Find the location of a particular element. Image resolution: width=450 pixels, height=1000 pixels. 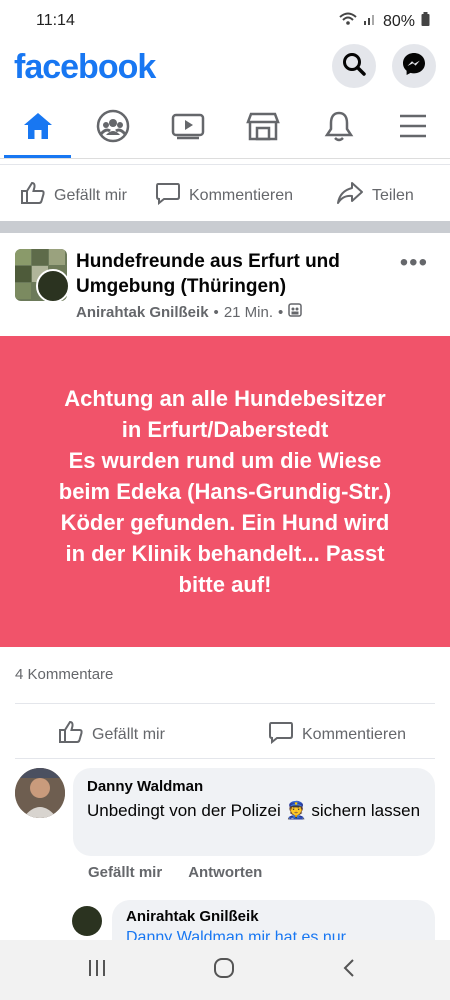

tab-home is located at coordinates (38, 128).